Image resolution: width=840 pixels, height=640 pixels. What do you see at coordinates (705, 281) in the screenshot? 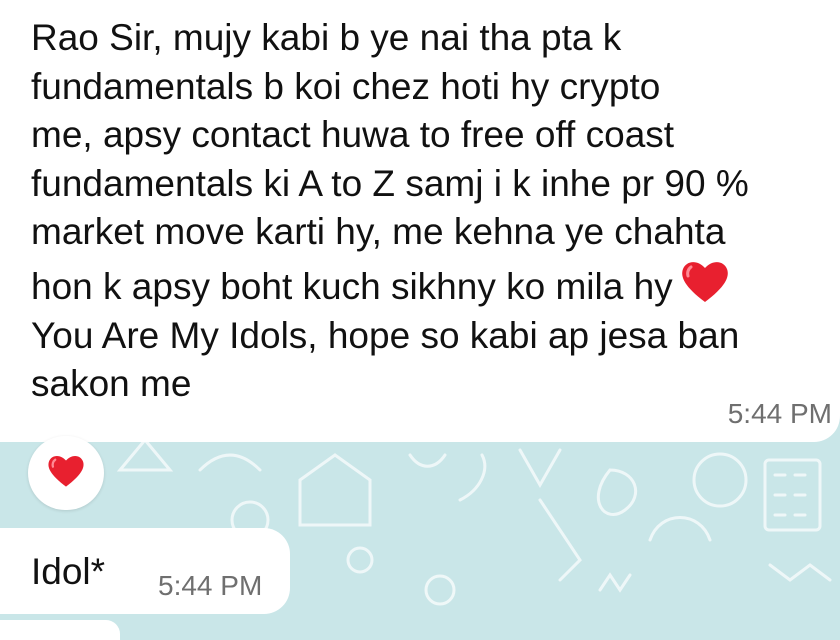
I see `heart-emoji-icon` at bounding box center [705, 281].